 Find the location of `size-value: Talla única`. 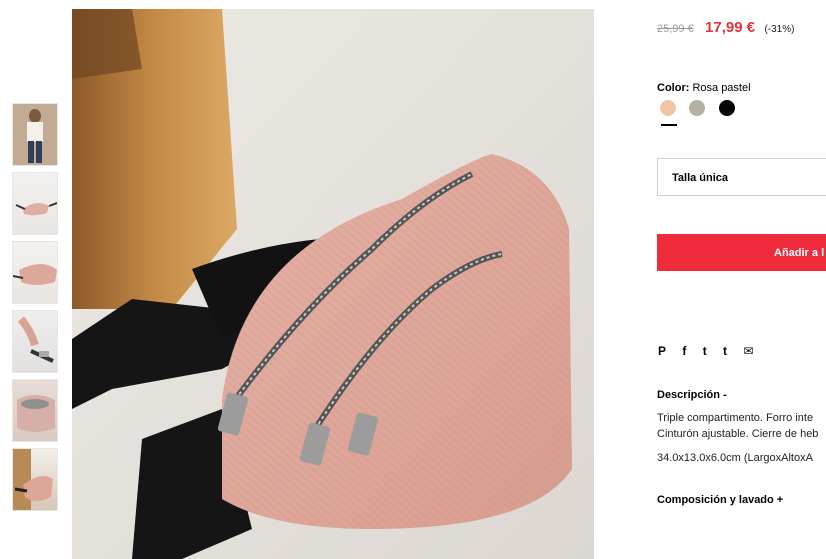

size-value: Talla única is located at coordinates (700, 178).